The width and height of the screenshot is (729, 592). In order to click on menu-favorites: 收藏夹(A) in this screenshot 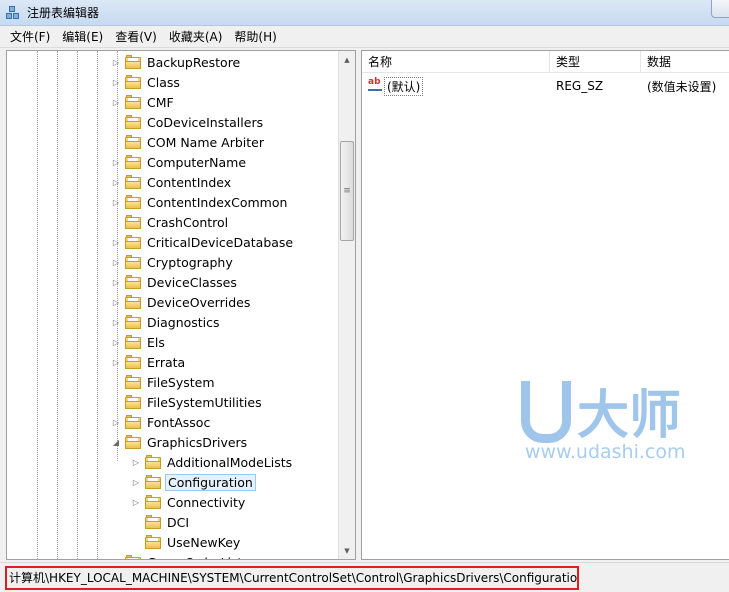, I will do `click(196, 37)`.